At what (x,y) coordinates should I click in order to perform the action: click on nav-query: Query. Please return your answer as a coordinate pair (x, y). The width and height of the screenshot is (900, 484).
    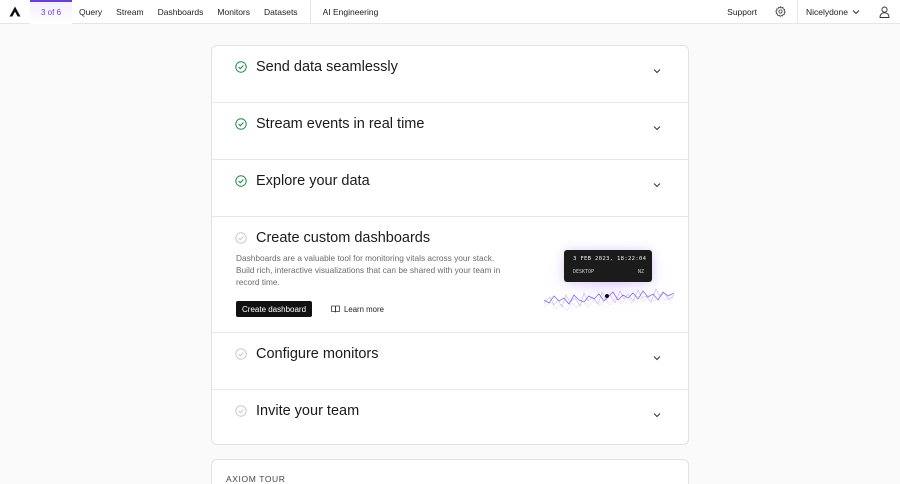
    Looking at the image, I should click on (90, 12).